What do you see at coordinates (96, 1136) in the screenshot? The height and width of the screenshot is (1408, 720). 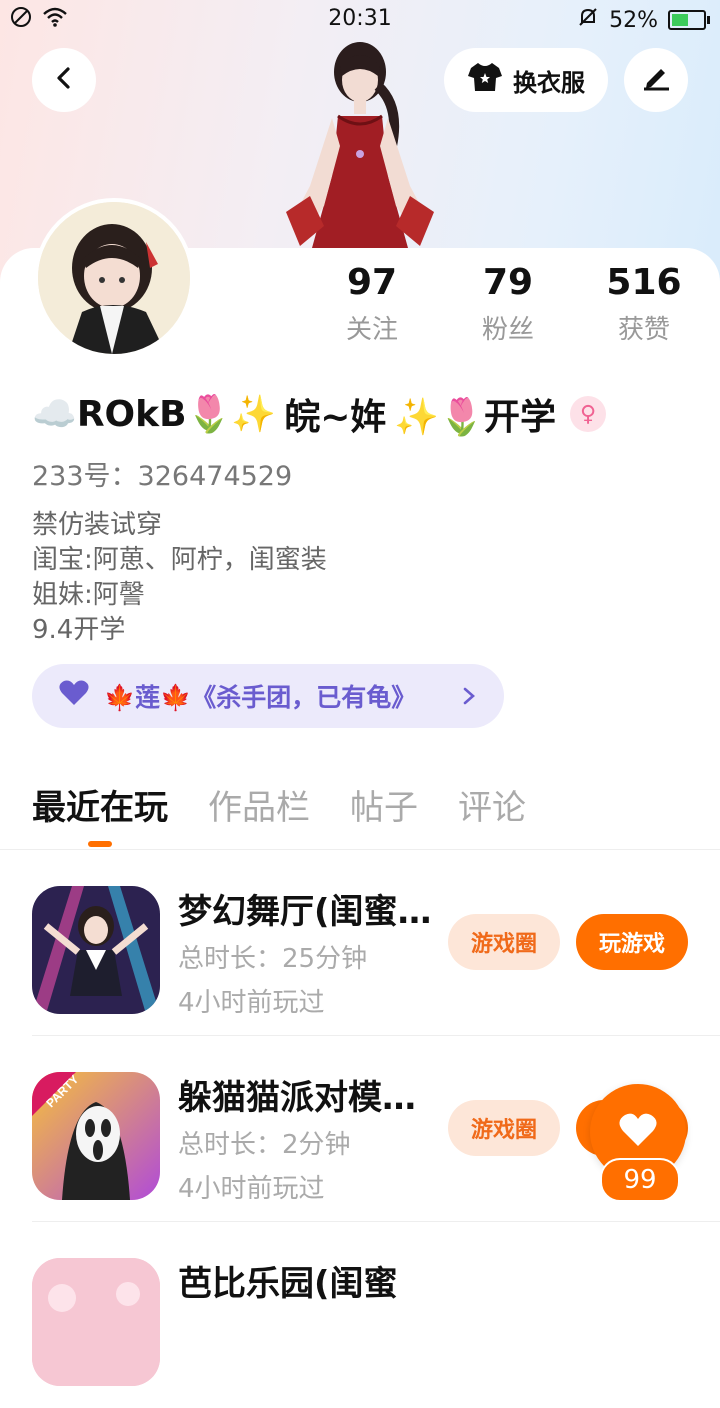 I see `game-icon-hide-and-seek: PARTY` at bounding box center [96, 1136].